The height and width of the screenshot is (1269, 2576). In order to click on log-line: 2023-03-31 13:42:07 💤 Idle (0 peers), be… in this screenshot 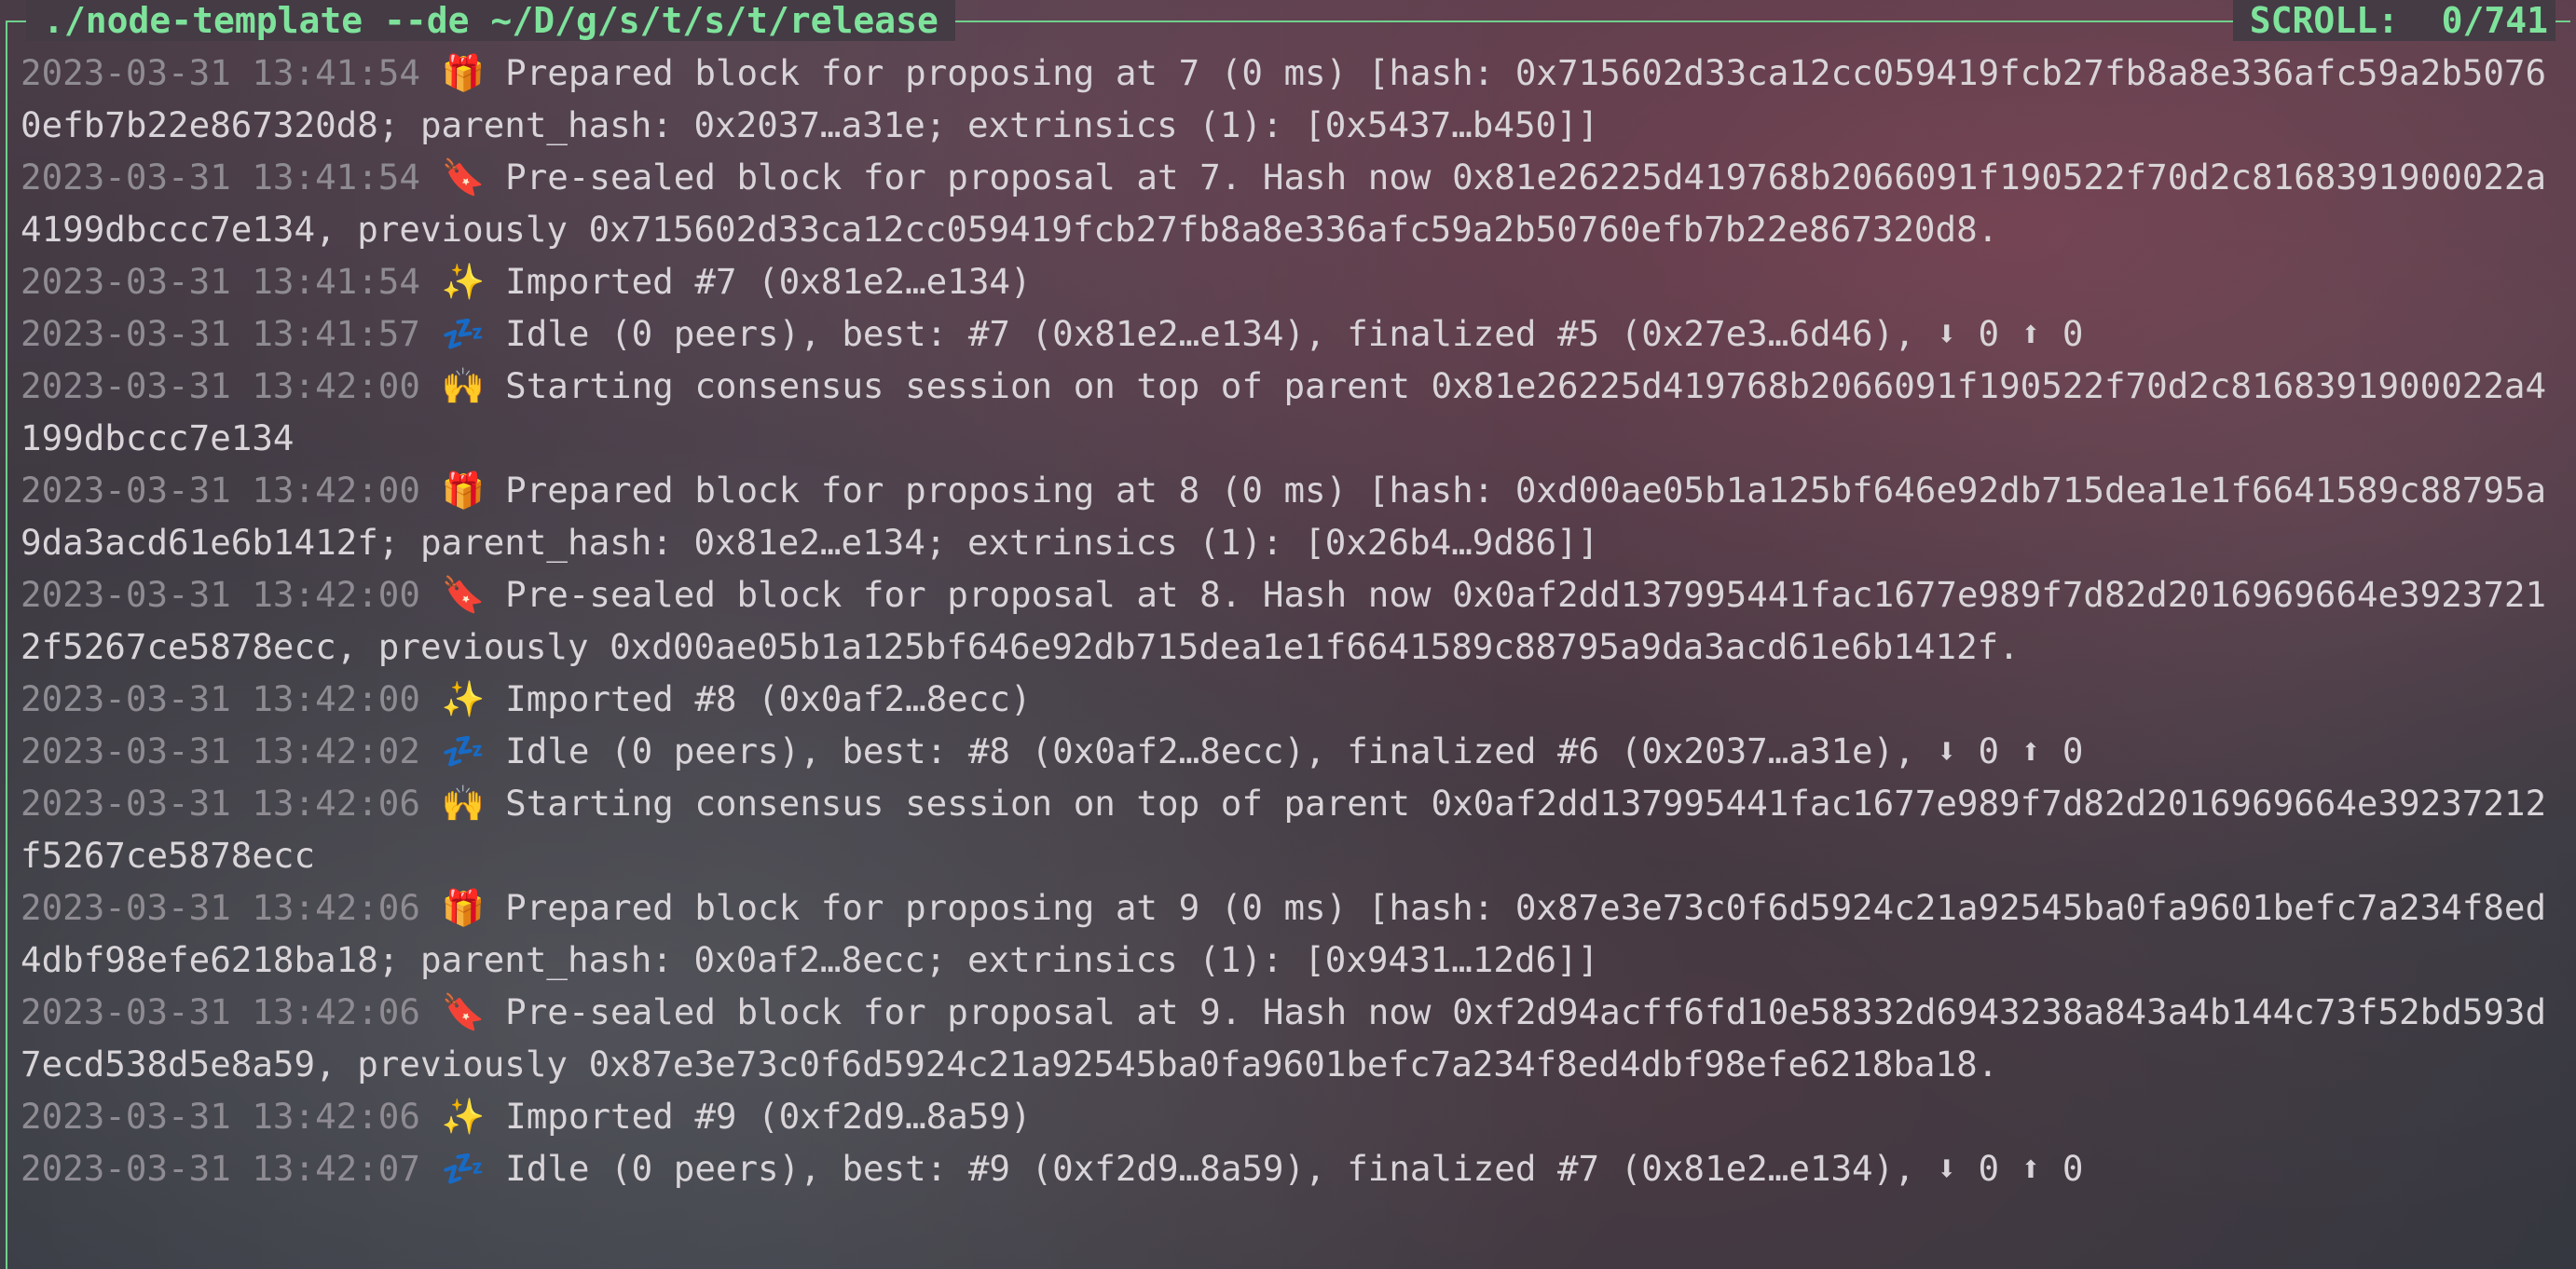, I will do `click(1293, 1168)`.